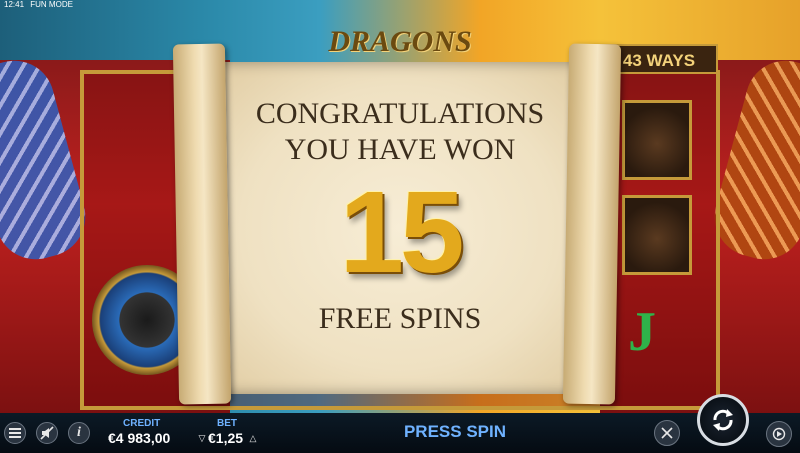 The image size is (800, 453). What do you see at coordinates (14, 4) in the screenshot?
I see `status-time: 12:41` at bounding box center [14, 4].